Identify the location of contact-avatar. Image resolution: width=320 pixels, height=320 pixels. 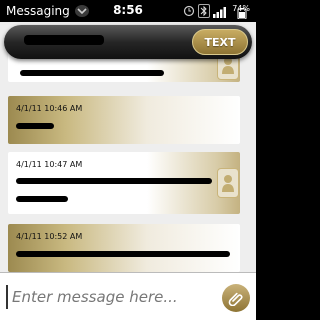
(228, 183).